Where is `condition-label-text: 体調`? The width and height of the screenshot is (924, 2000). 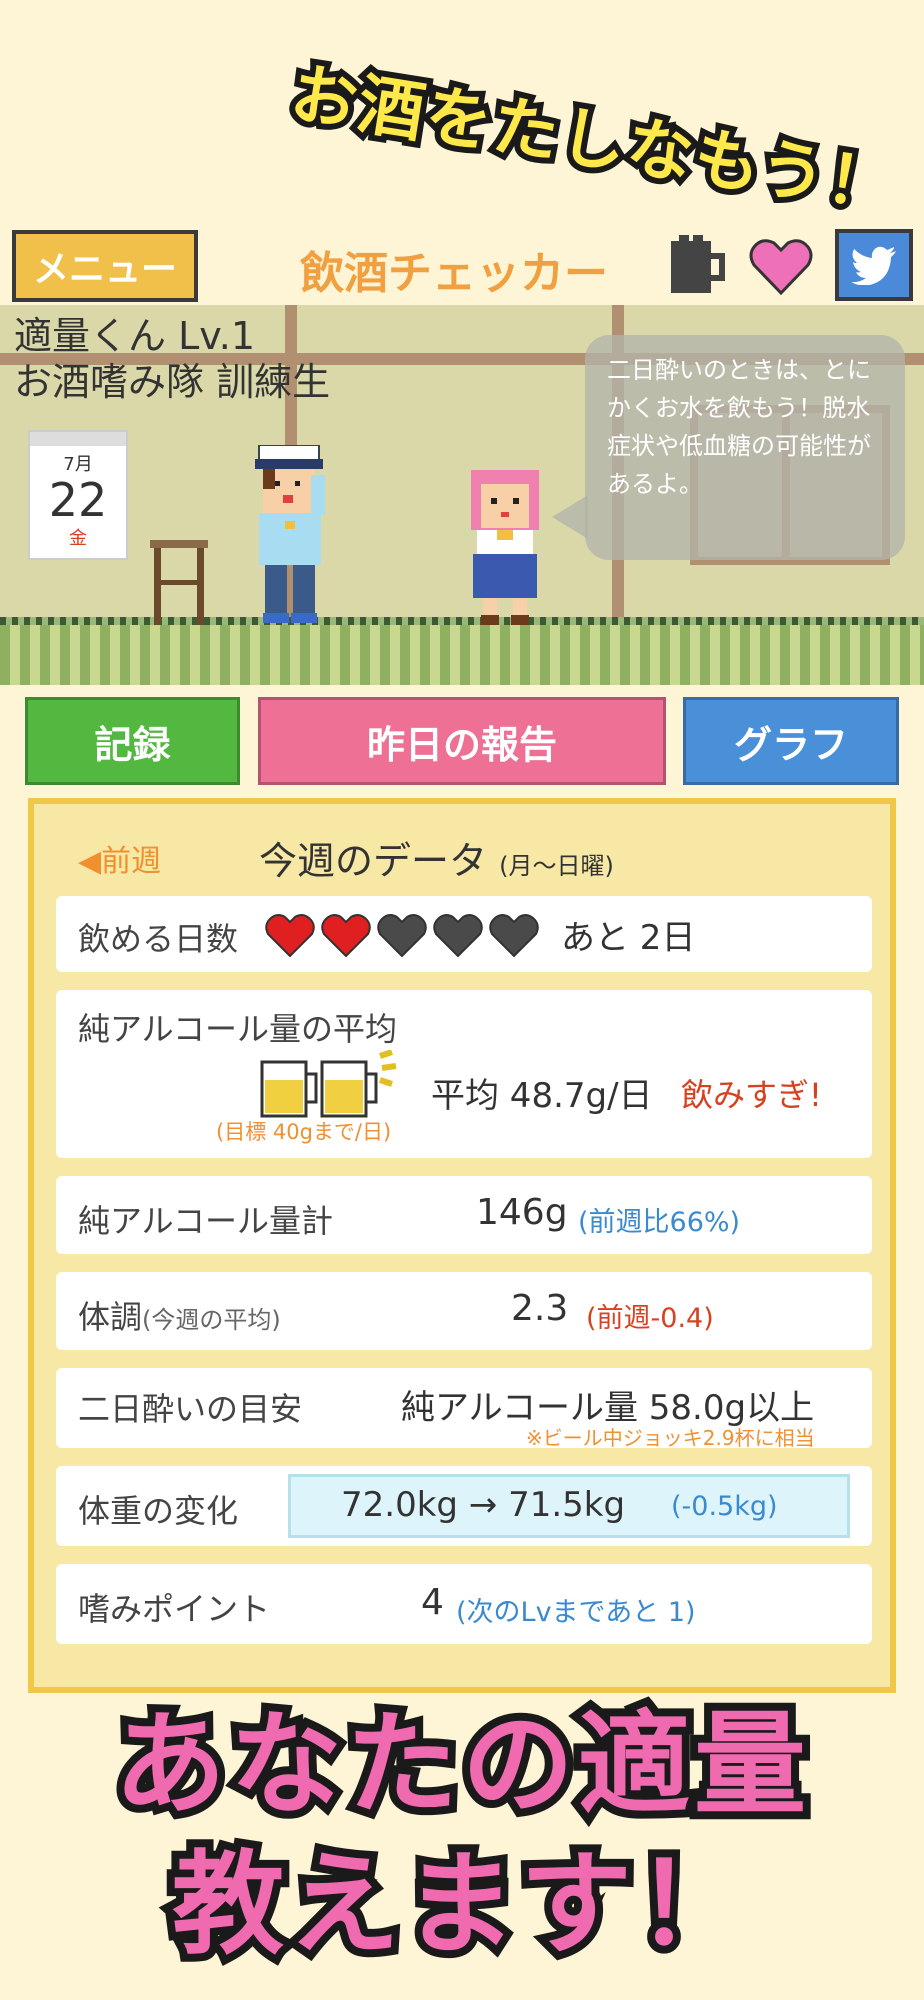
condition-label-text: 体調 is located at coordinates (110, 1317).